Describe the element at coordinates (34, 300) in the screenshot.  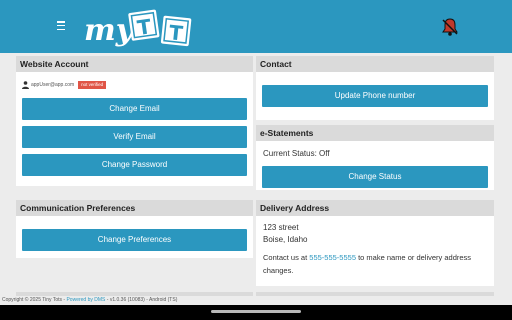
I see `footer-copyright: Copyright © 2025 Tiny Tots -` at that location.